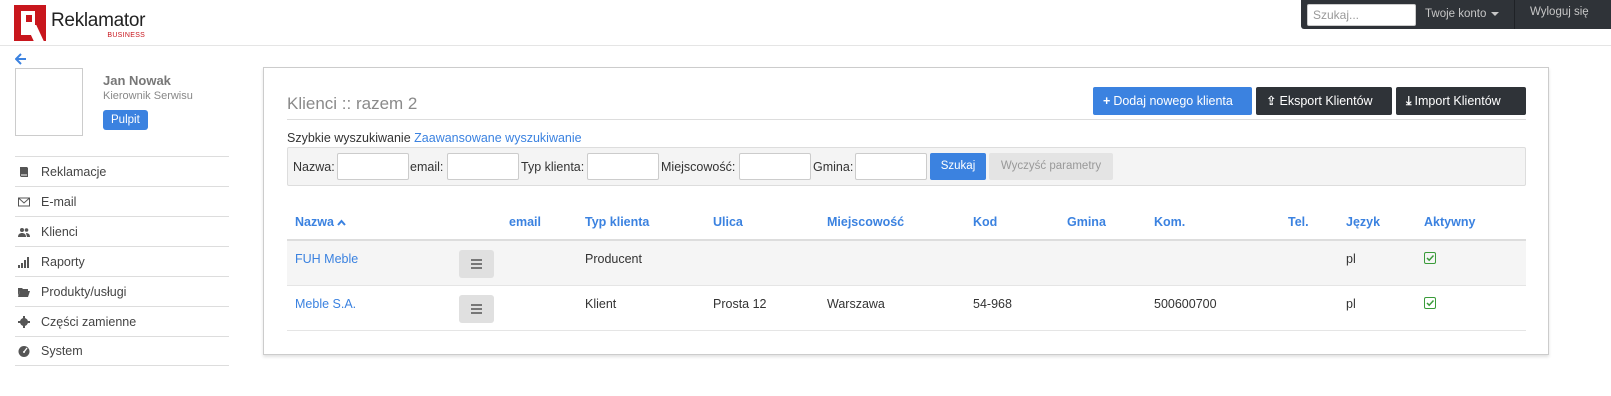 This screenshot has width=1611, height=396. I want to click on column-header-jezyk: Język, so click(1363, 222).